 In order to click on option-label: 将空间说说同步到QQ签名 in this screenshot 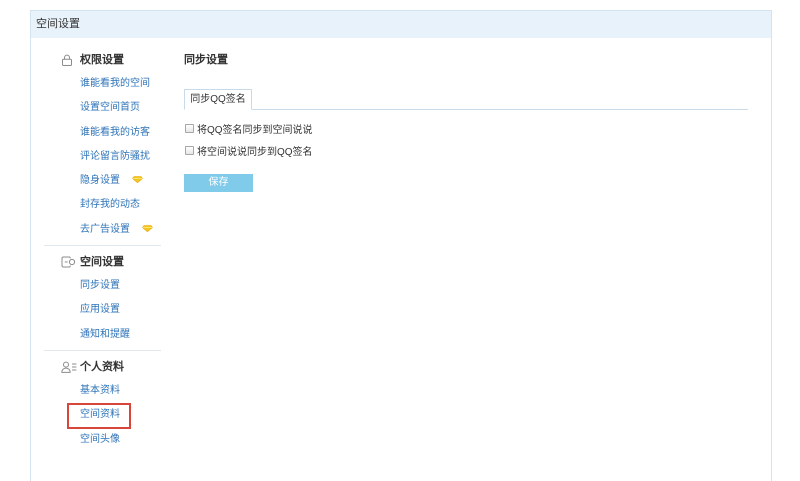, I will do `click(255, 152)`.